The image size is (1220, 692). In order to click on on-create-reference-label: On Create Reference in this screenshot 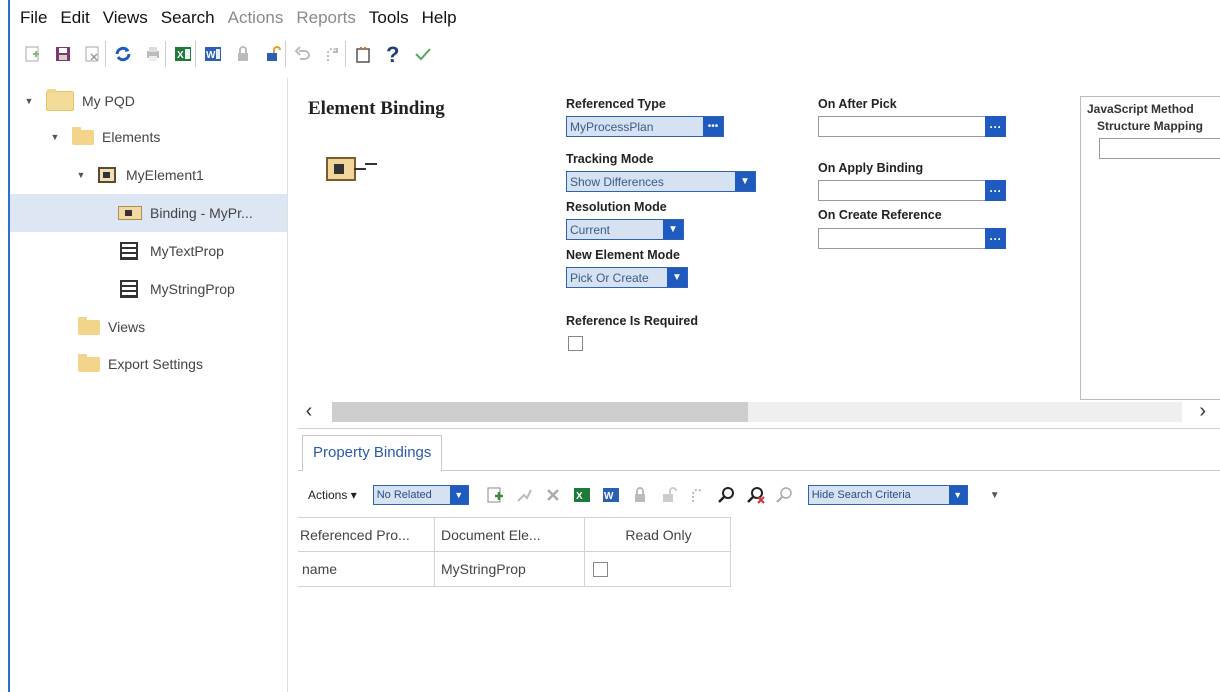, I will do `click(880, 215)`.